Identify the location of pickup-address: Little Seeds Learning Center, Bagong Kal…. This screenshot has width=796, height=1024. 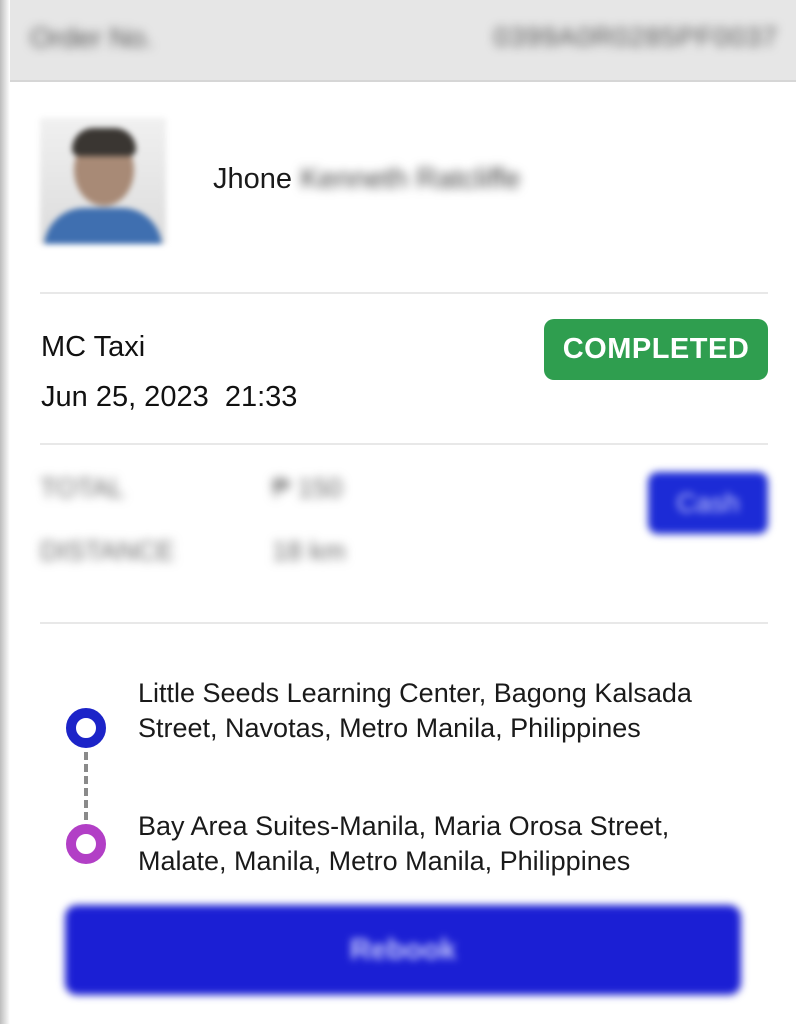
(415, 710).